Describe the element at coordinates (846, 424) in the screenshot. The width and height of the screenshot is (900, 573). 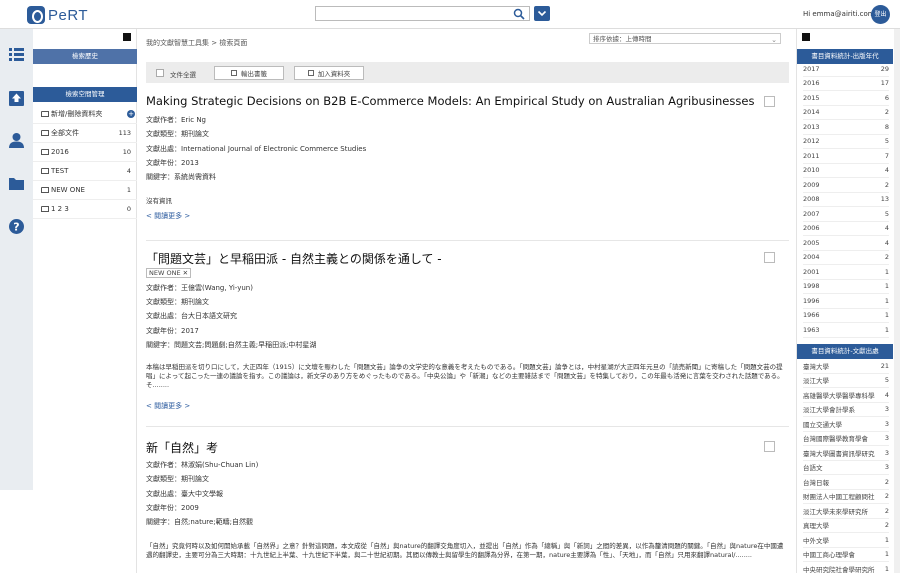
I see `stat-row: 國立交通大學 3` at that location.